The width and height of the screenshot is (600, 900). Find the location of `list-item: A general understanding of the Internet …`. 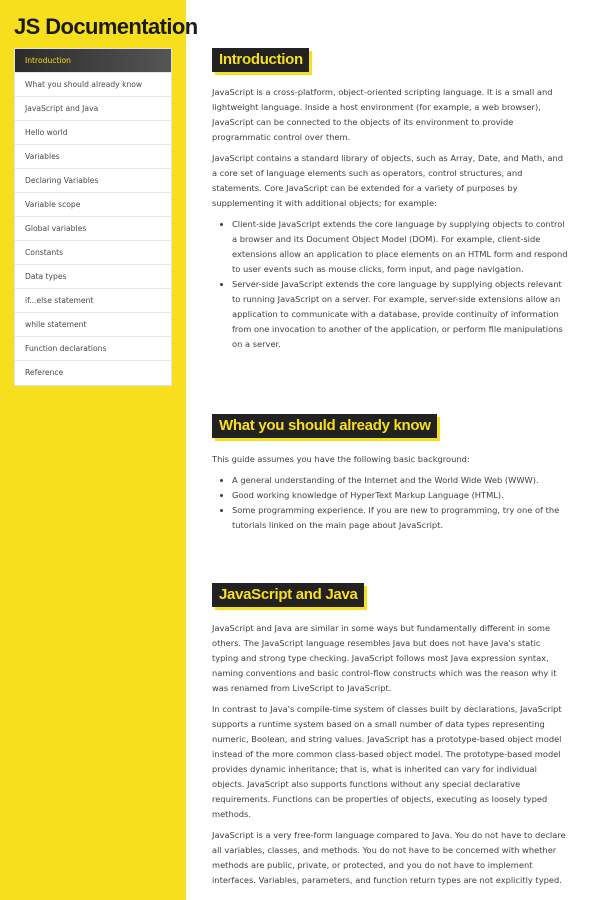

list-item: A general understanding of the Internet … is located at coordinates (400, 480).